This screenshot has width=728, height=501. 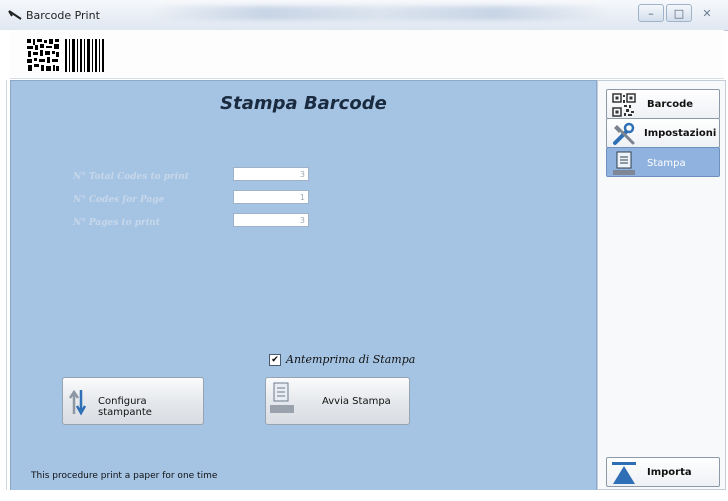 I want to click on maximize-button: □, so click(x=679, y=13).